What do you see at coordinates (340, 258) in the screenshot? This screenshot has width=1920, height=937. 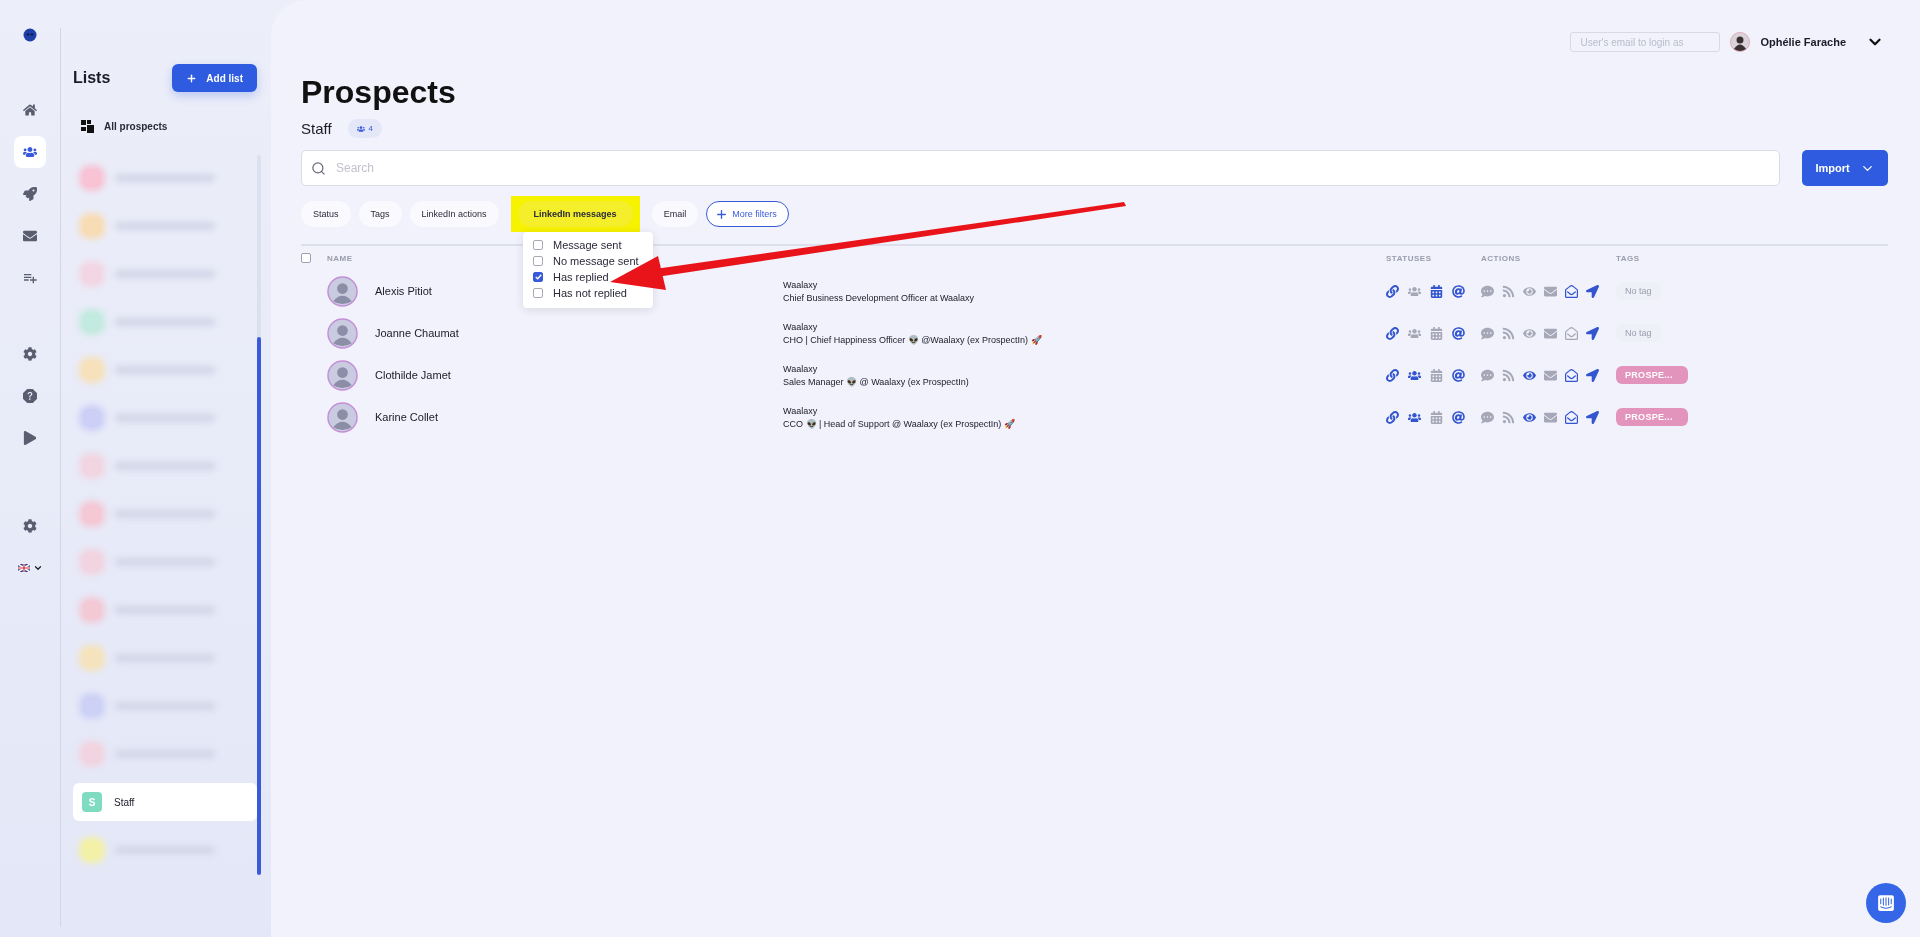 I see `column-header: NAME` at bounding box center [340, 258].